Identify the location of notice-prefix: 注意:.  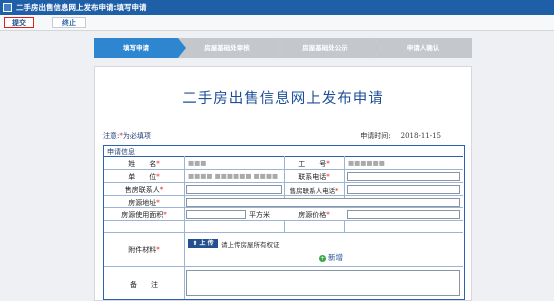
(111, 136).